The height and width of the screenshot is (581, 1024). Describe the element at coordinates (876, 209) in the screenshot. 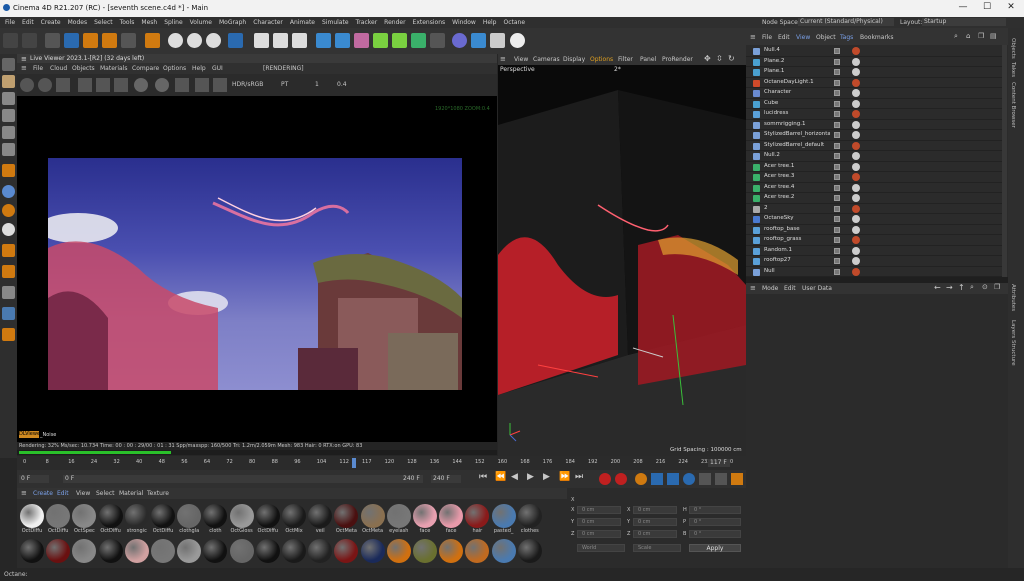

I see `object-row: 2` at that location.